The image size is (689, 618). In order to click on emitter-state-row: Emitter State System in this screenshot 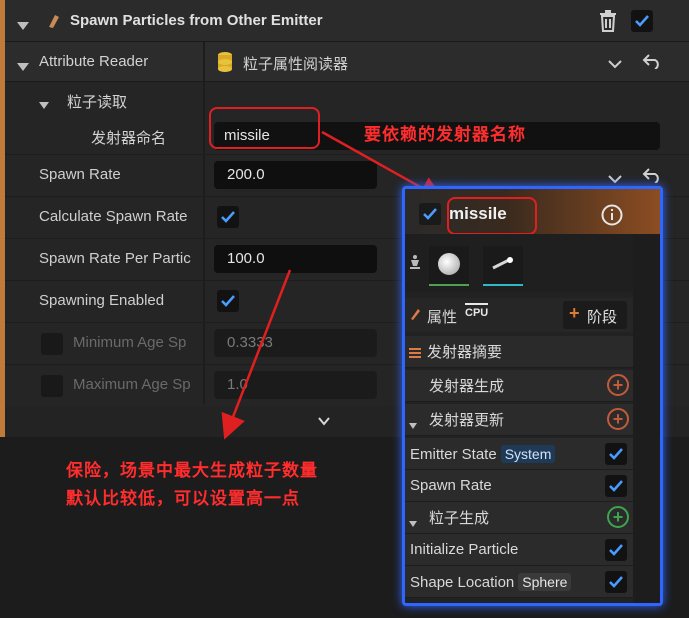, I will do `click(519, 454)`.